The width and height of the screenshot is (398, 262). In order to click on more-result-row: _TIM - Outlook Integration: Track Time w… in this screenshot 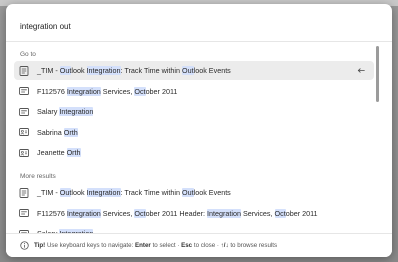, I will do `click(194, 192)`.